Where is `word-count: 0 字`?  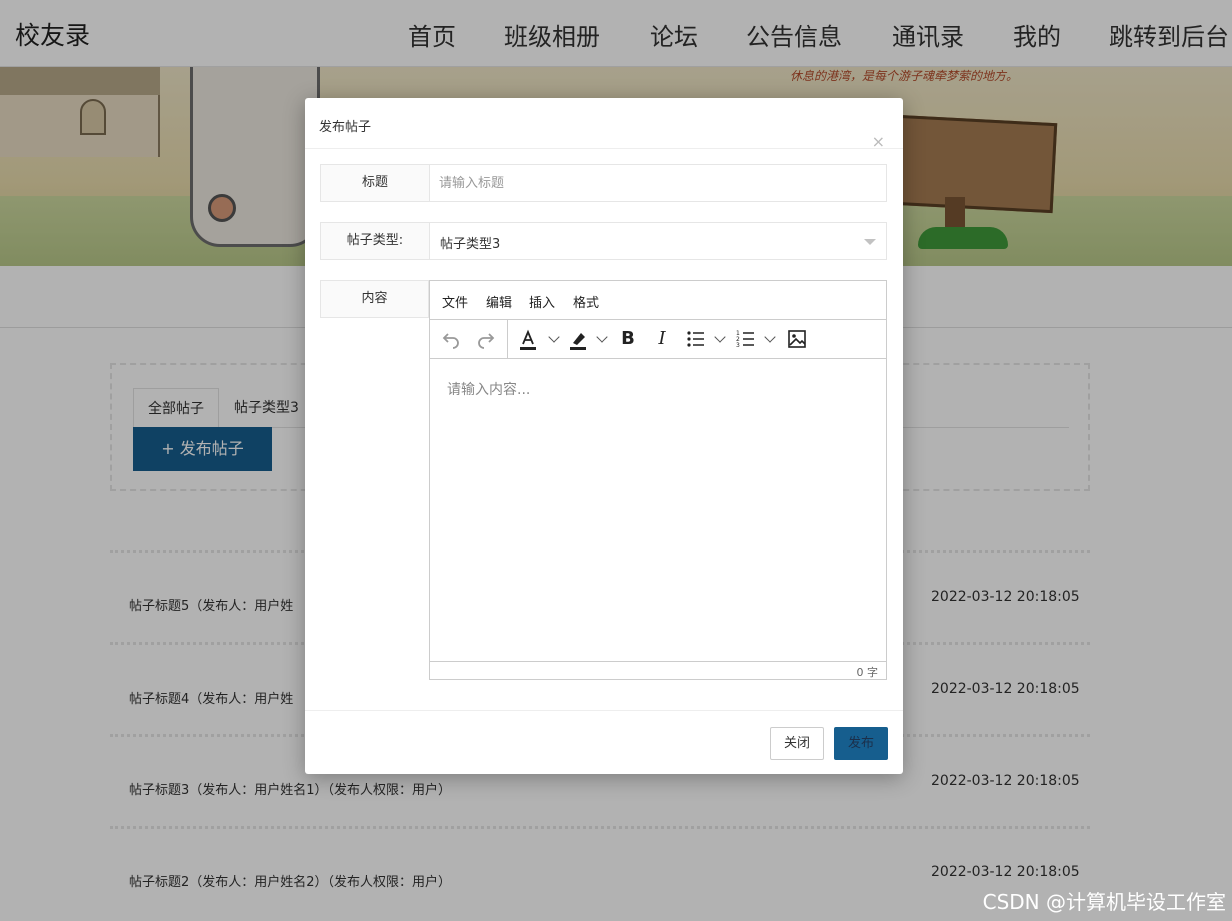
word-count: 0 字 is located at coordinates (867, 672).